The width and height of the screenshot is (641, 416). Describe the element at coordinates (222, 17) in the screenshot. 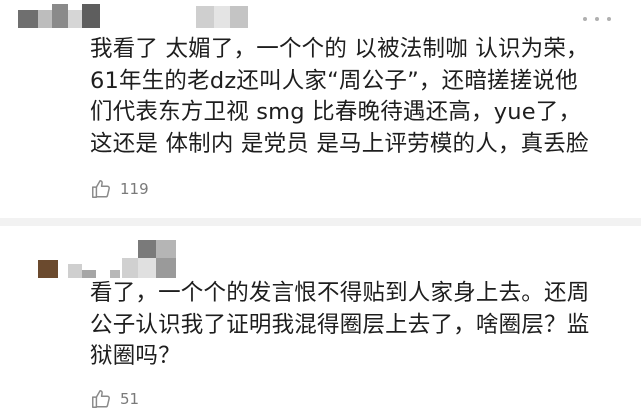

I see `censored-badge` at that location.